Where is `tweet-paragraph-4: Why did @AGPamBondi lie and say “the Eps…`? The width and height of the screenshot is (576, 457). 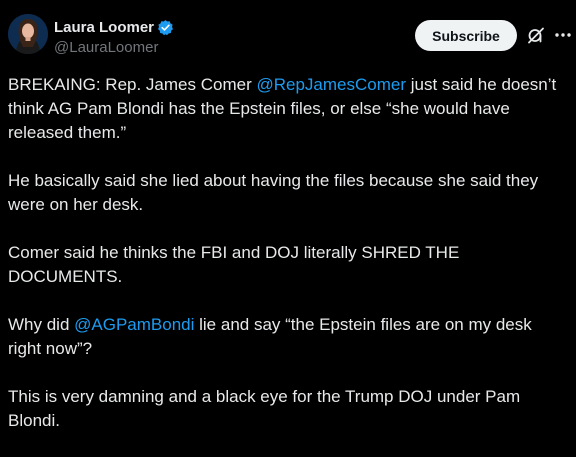
tweet-paragraph-4: Why did @AGPamBondi lie and say “the Eps… is located at coordinates (288, 337).